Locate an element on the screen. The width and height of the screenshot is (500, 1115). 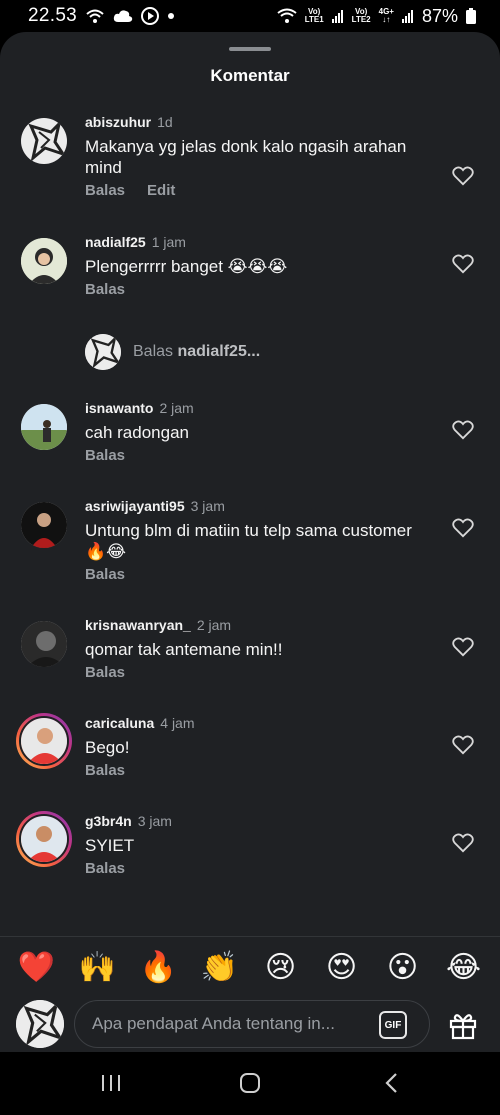
emoji-raised-hands-button: 🙌 is located at coordinates (98, 968).